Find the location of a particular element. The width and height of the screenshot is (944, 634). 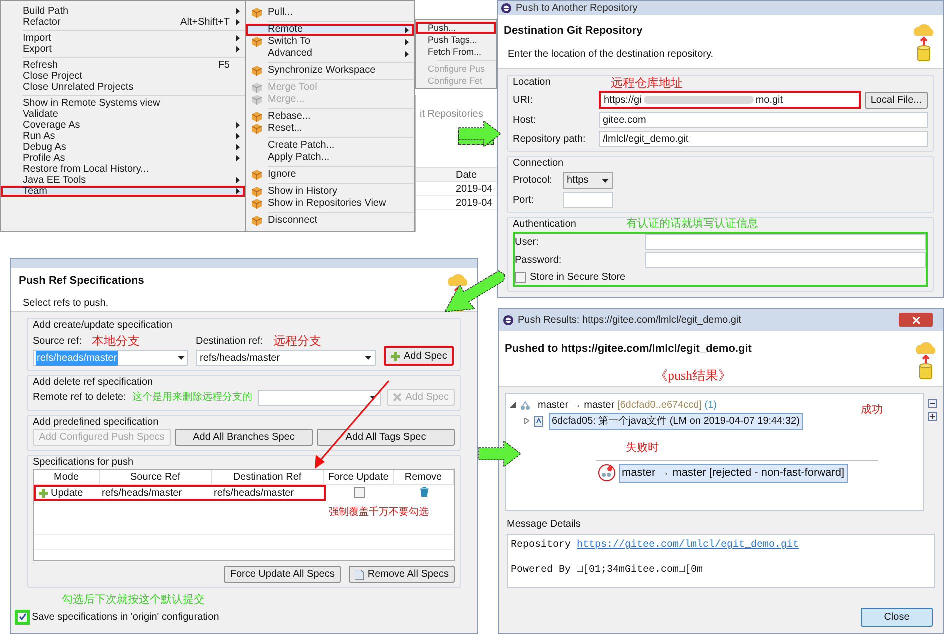

view-tab: it Repositories is located at coordinates (452, 114).